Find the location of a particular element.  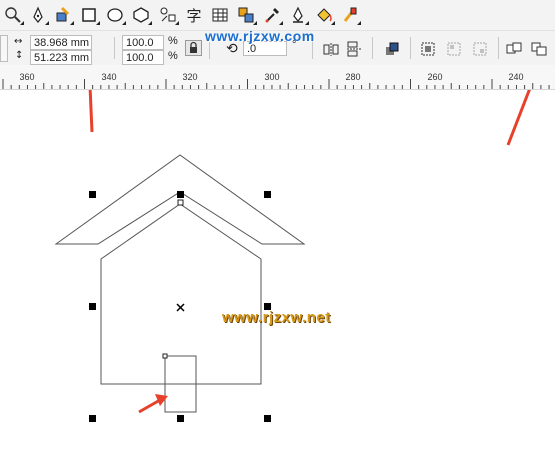

polygon-tool-icon is located at coordinates (141, 15).